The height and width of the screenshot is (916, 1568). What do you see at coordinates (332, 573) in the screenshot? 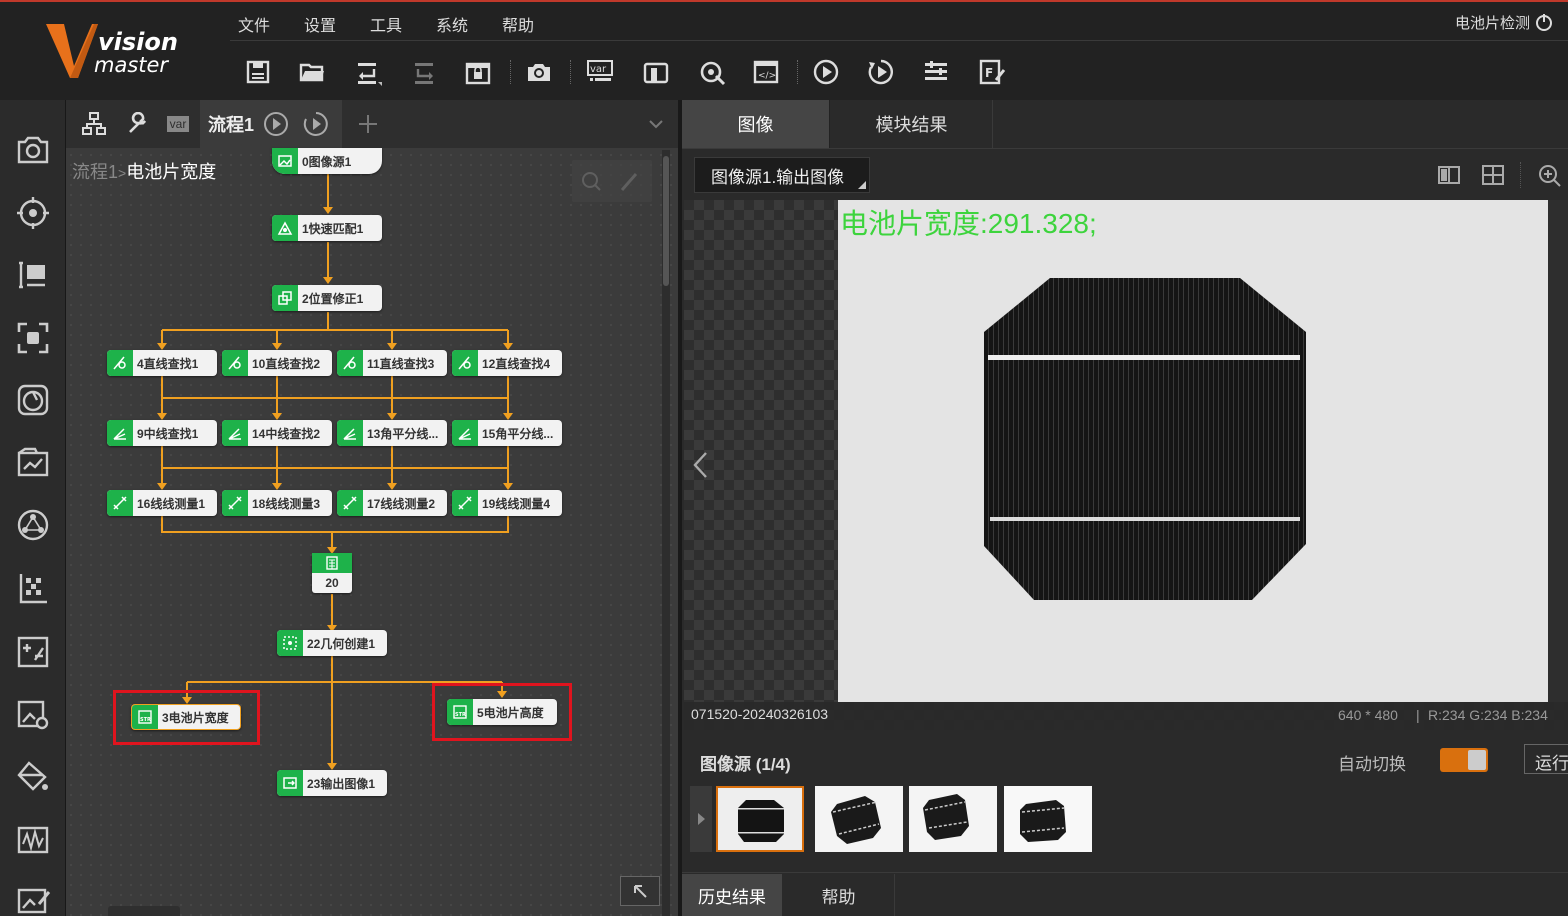
I see `flow-node-calculator: 20` at bounding box center [332, 573].